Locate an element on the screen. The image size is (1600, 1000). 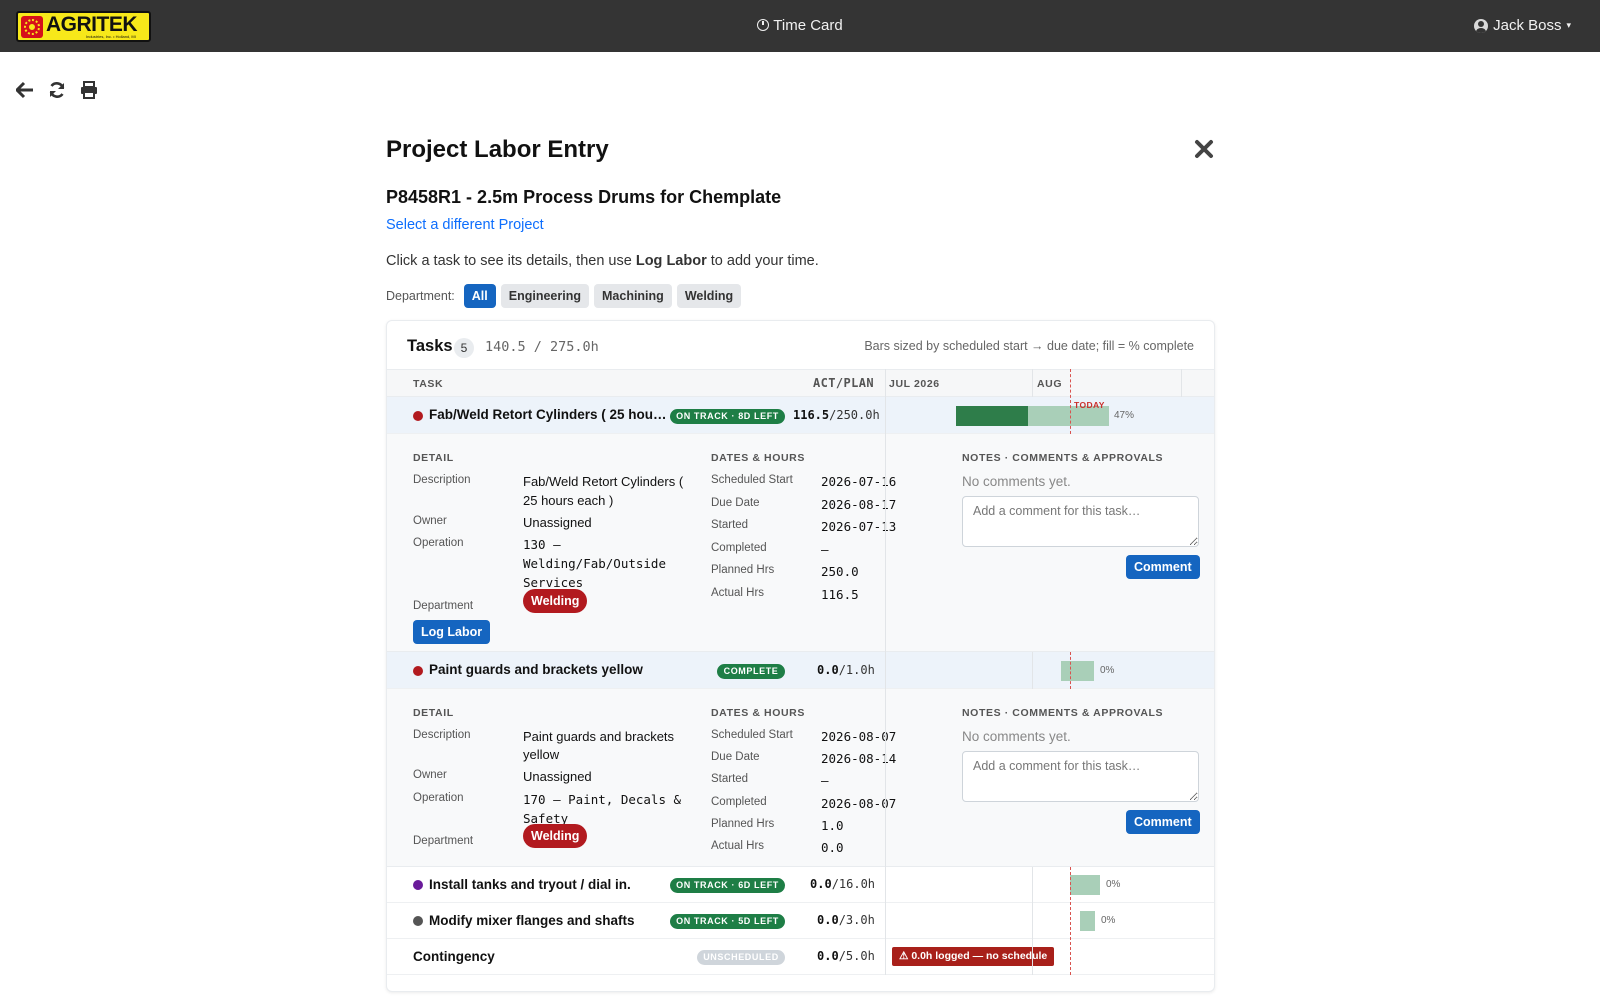
department-badge: Welding is located at coordinates (555, 601).